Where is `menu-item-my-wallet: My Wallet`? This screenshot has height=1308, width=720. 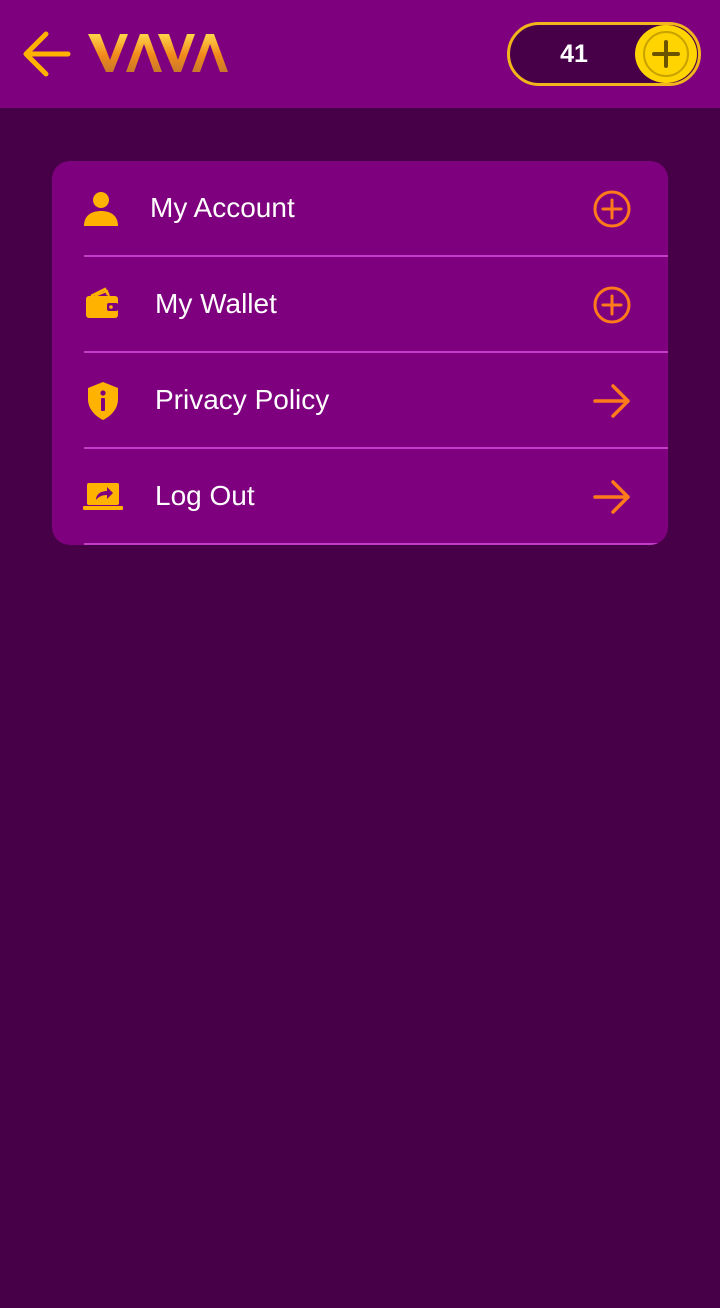
menu-item-my-wallet: My Wallet is located at coordinates (360, 305).